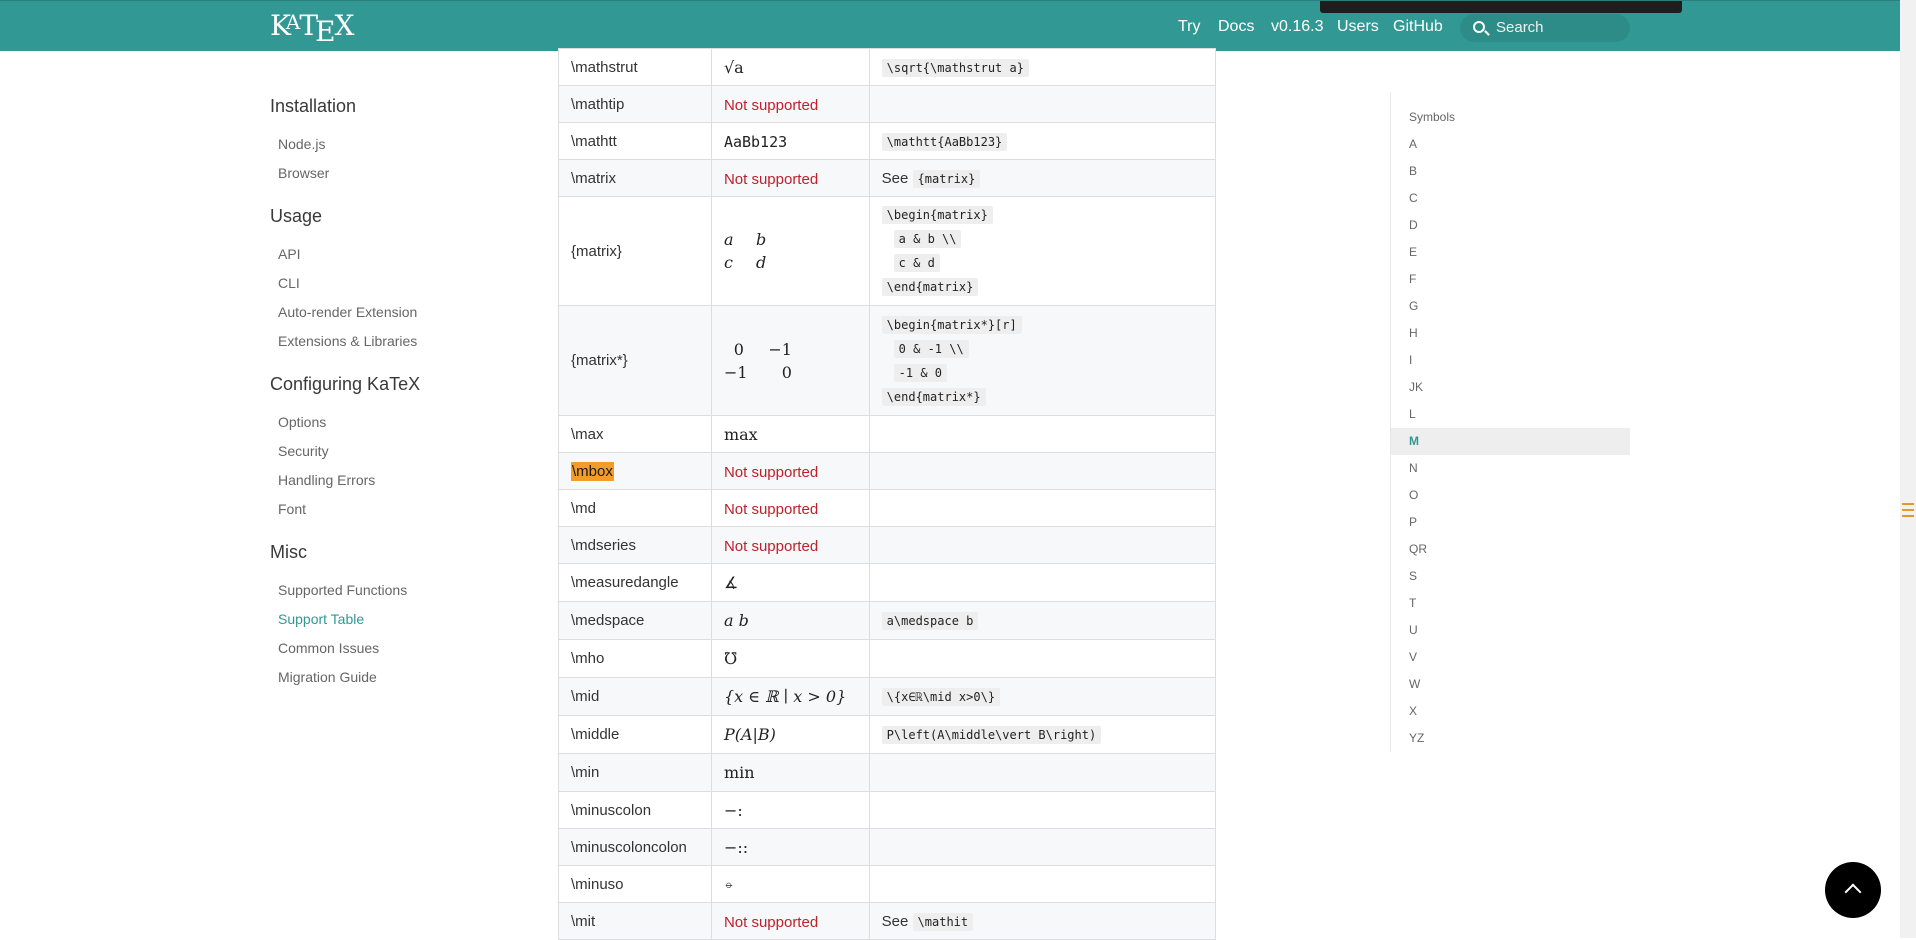 This screenshot has height=940, width=1916. Describe the element at coordinates (635, 620) in the screenshot. I see `command-cell: \medspace` at that location.